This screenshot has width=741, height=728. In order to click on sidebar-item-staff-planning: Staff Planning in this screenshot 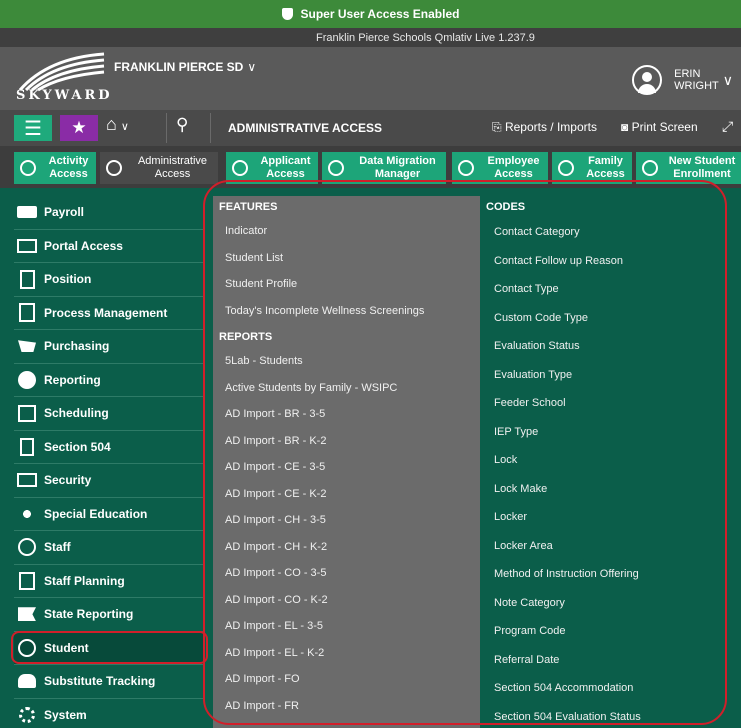, I will do `click(109, 581)`.